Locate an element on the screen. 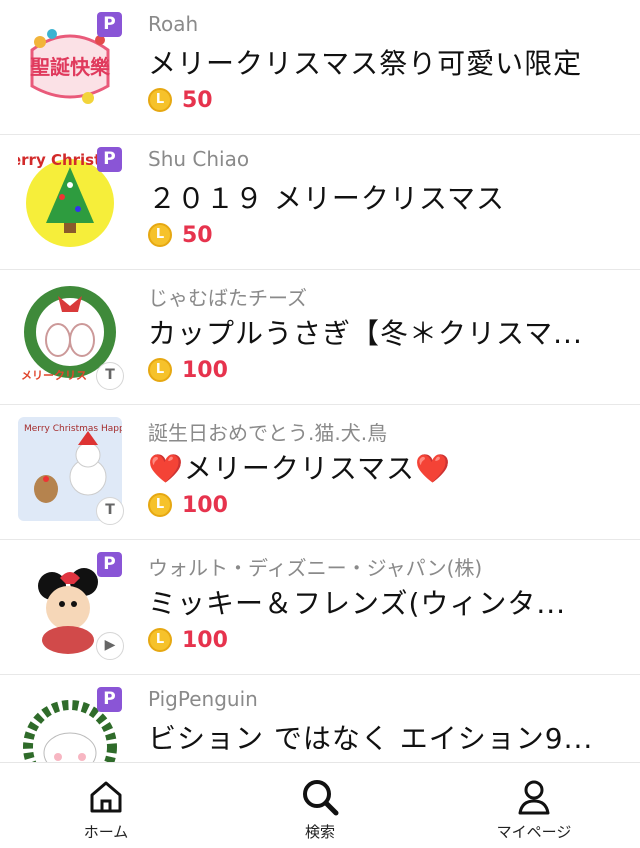  home-icon is located at coordinates (106, 797).